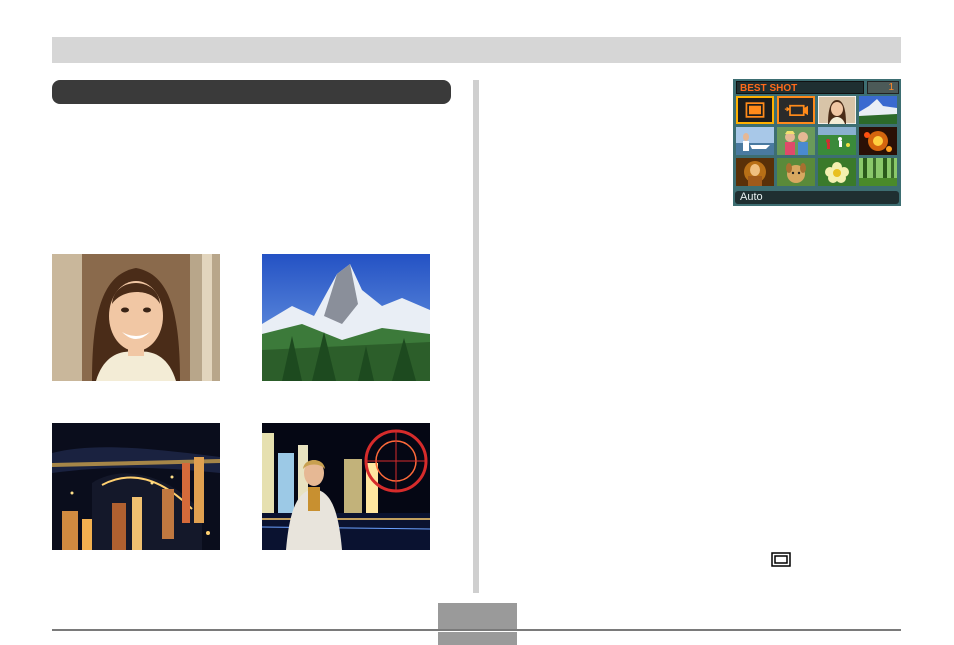 This screenshot has height=645, width=954. I want to click on portrait-thumb, so click(837, 110).